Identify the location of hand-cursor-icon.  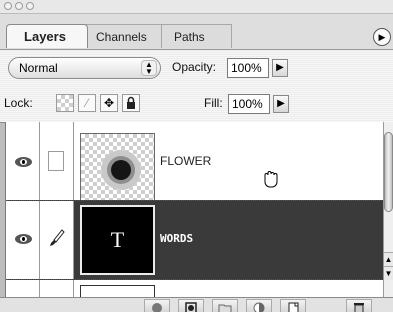
(271, 179).